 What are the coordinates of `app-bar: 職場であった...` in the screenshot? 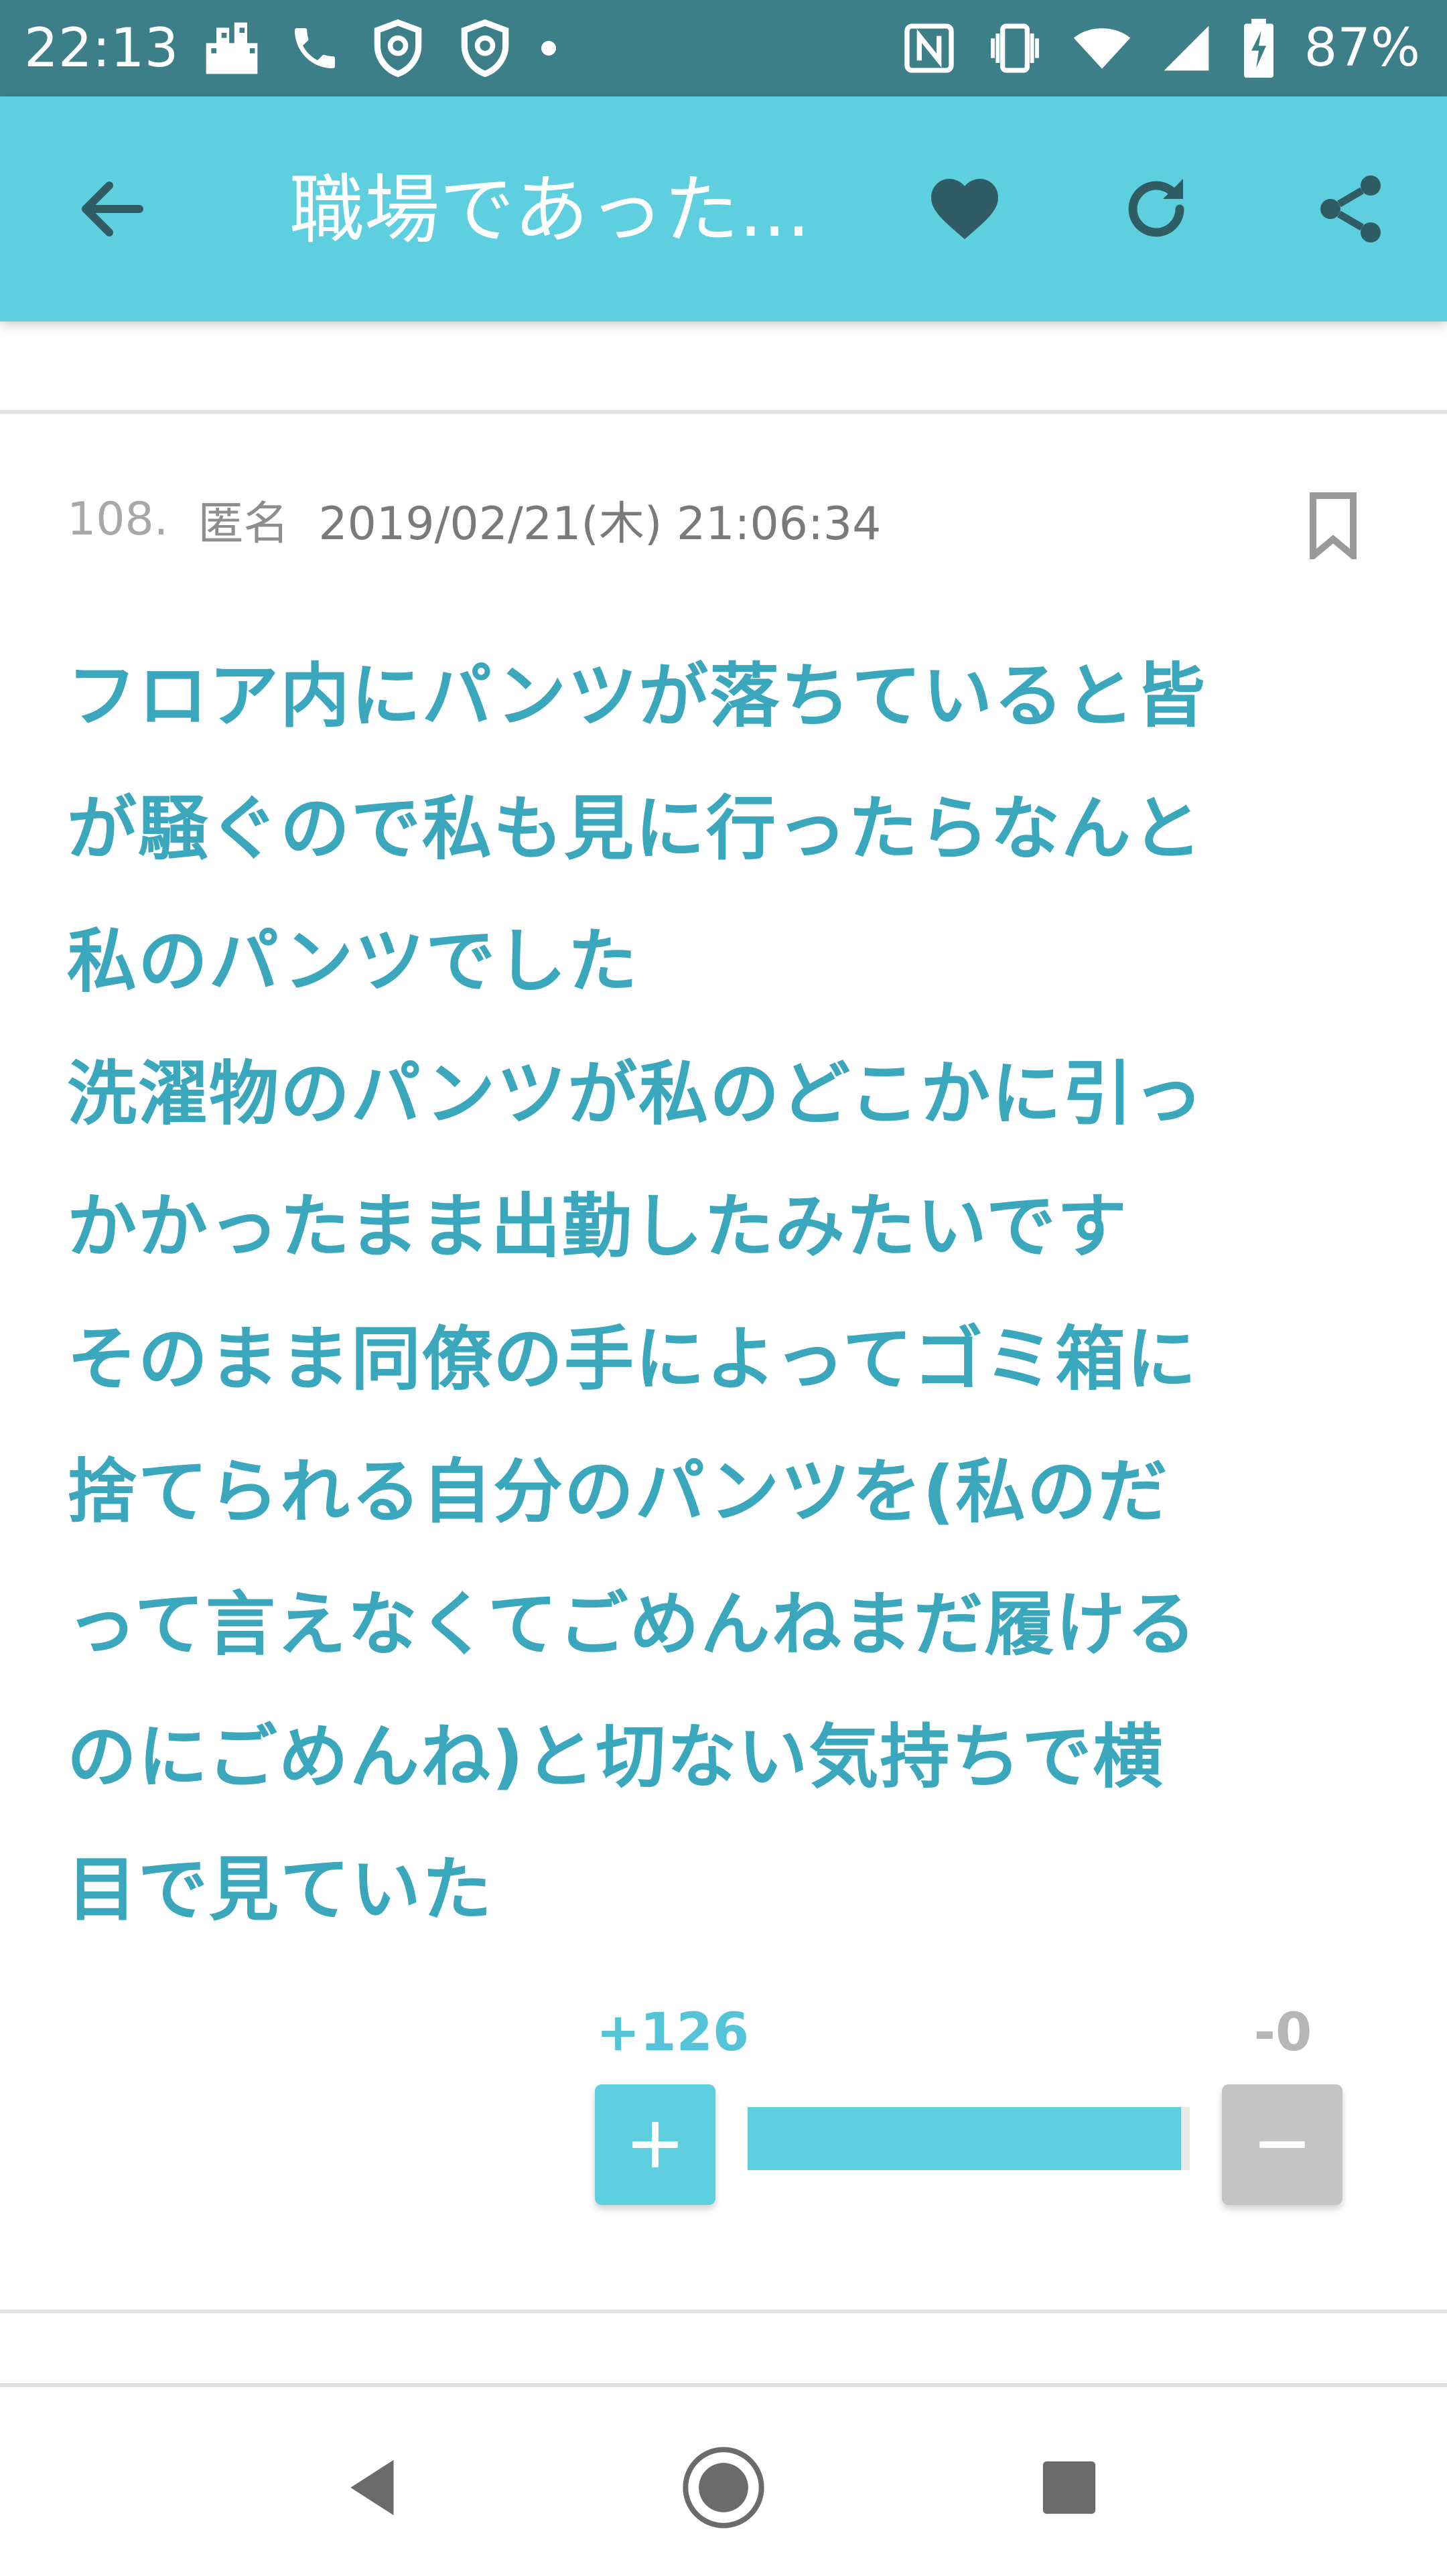 It's located at (723, 208).